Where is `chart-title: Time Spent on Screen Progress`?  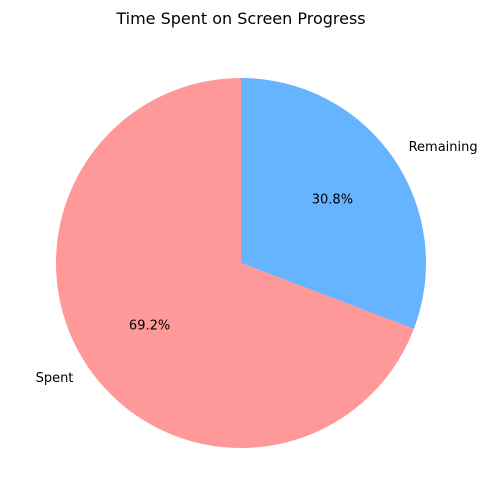
chart-title: Time Spent on Screen Progress is located at coordinates (240, 18).